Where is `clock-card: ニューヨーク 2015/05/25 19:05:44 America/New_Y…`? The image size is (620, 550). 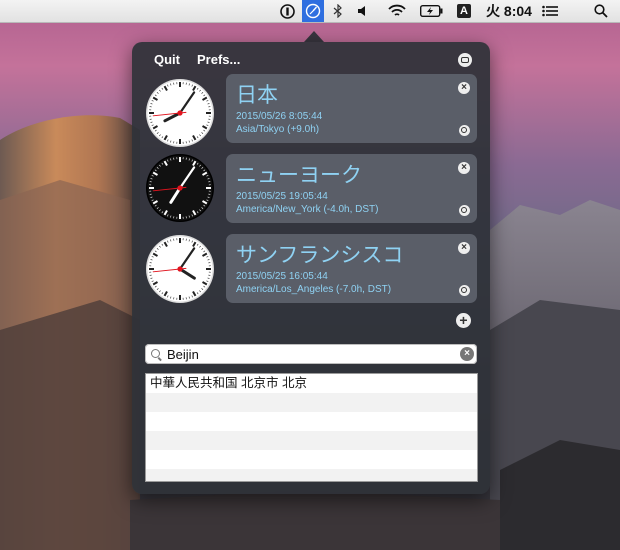 clock-card: ニューヨーク 2015/05/25 19:05:44 America/New_Y… is located at coordinates (351, 188).